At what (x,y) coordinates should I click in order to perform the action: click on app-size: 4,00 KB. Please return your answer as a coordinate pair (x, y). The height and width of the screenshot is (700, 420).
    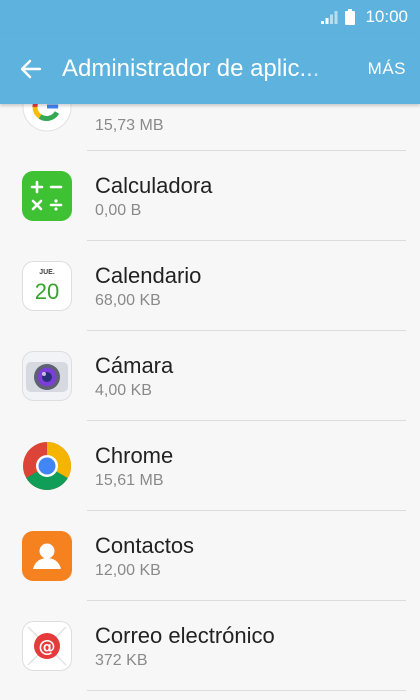
    Looking at the image, I should click on (123, 390).